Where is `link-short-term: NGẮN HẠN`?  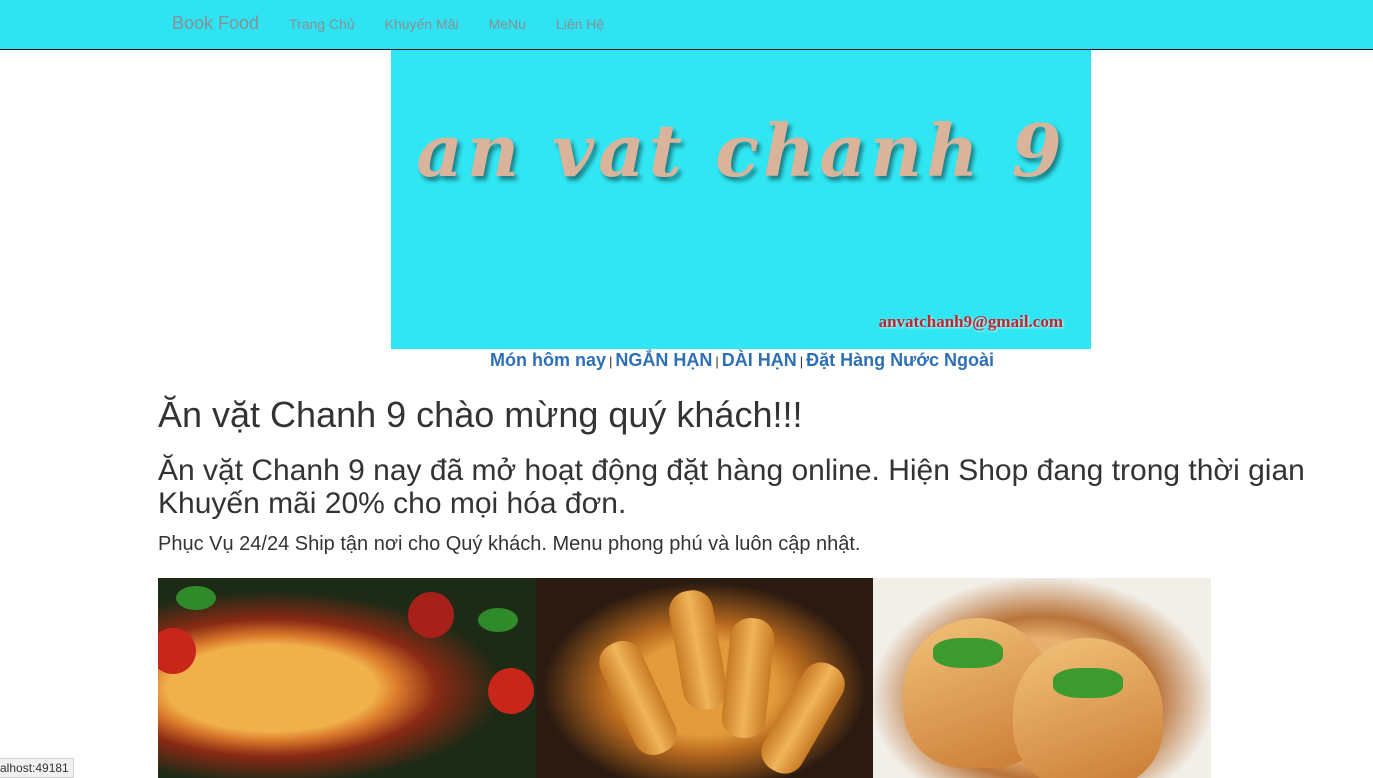
link-short-term: NGẮN HẠN is located at coordinates (663, 360).